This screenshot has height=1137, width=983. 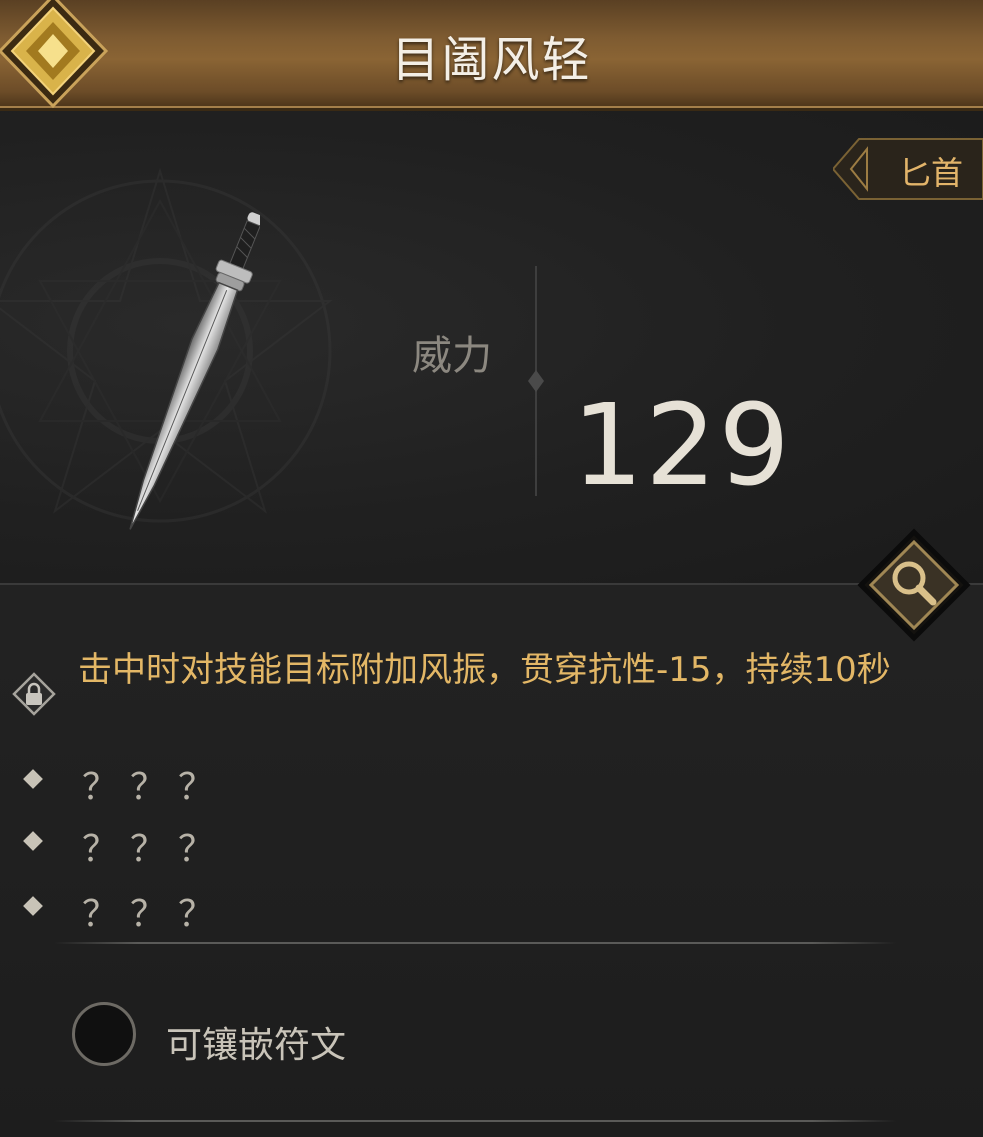 I want to click on power-label: 威力, so click(x=452, y=356).